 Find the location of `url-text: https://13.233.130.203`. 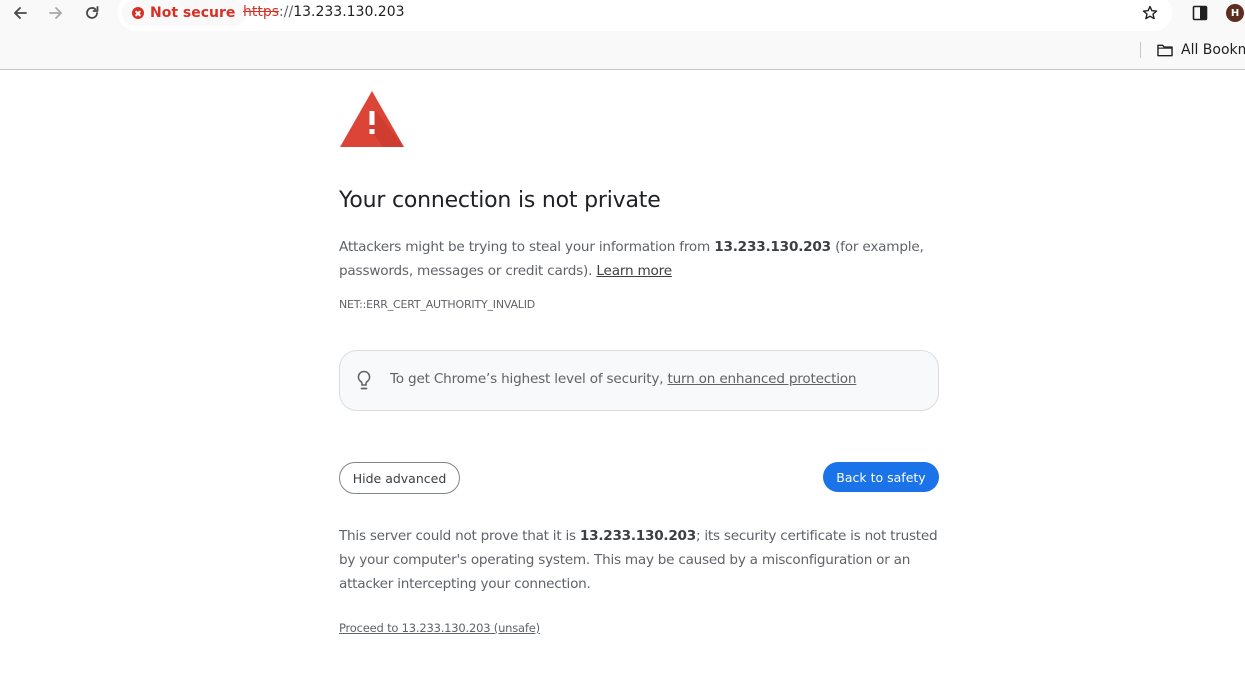

url-text: https://13.233.130.203 is located at coordinates (324, 12).